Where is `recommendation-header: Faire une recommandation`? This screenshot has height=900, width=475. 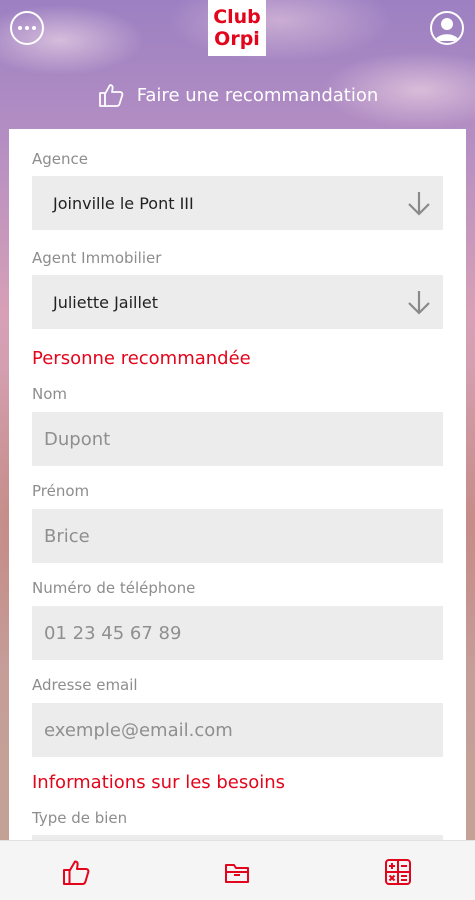
recommendation-header: Faire une recommandation is located at coordinates (237, 95).